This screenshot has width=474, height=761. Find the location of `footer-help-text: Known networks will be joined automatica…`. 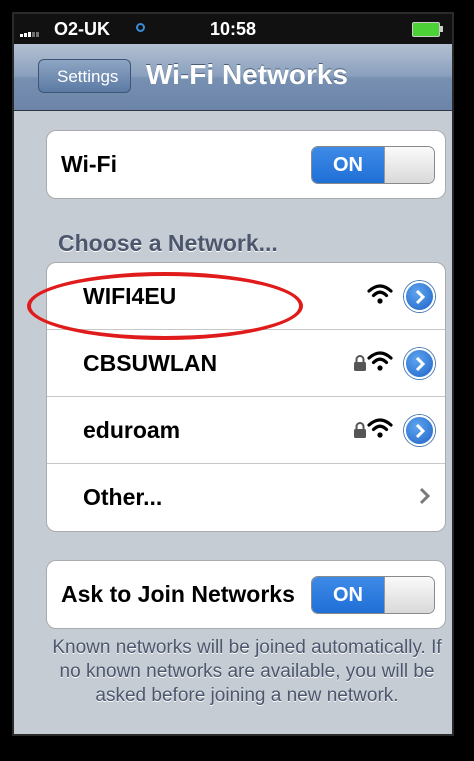

footer-help-text: Known networks will be joined automatica… is located at coordinates (247, 671).